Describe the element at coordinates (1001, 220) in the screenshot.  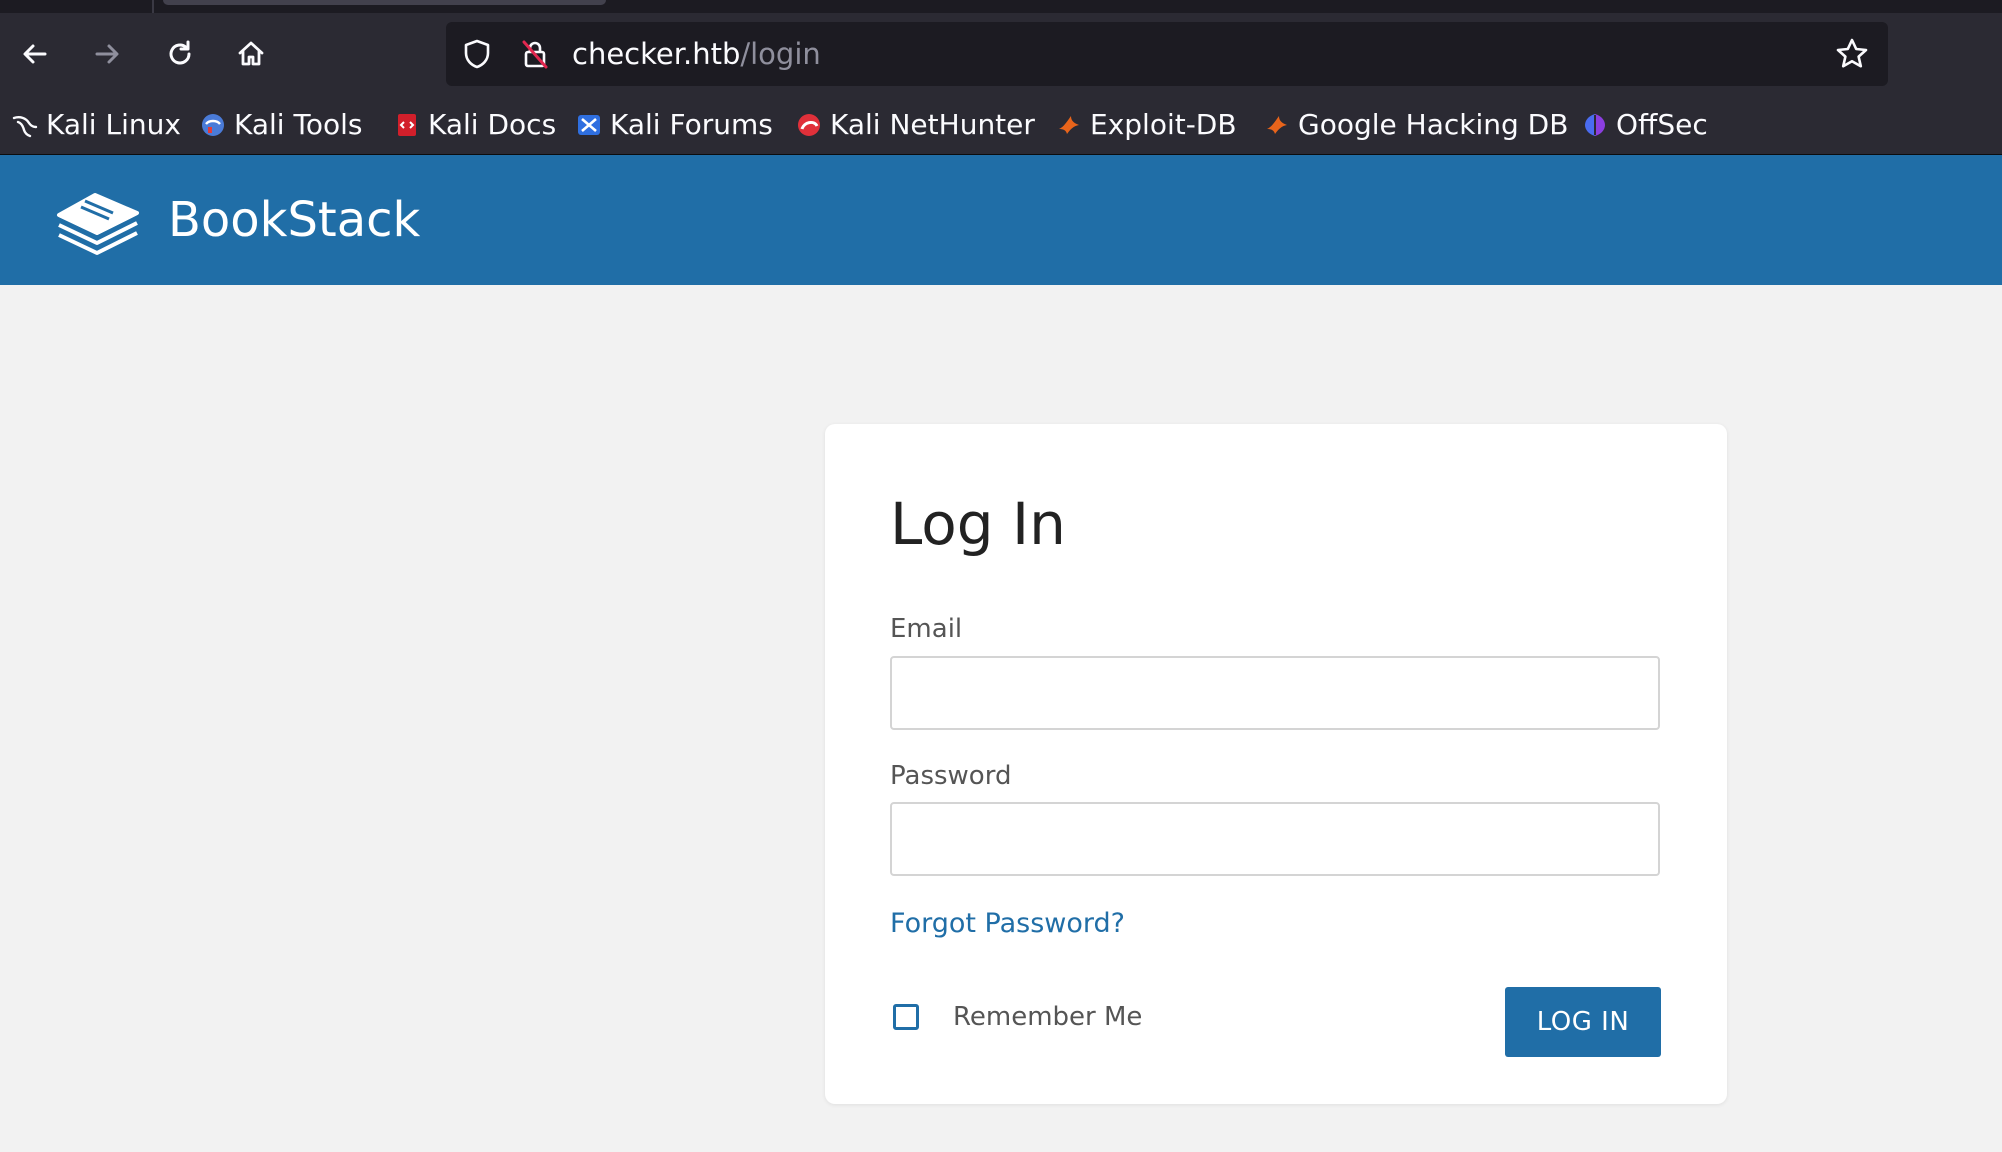
I see `app-header: BookStack` at that location.